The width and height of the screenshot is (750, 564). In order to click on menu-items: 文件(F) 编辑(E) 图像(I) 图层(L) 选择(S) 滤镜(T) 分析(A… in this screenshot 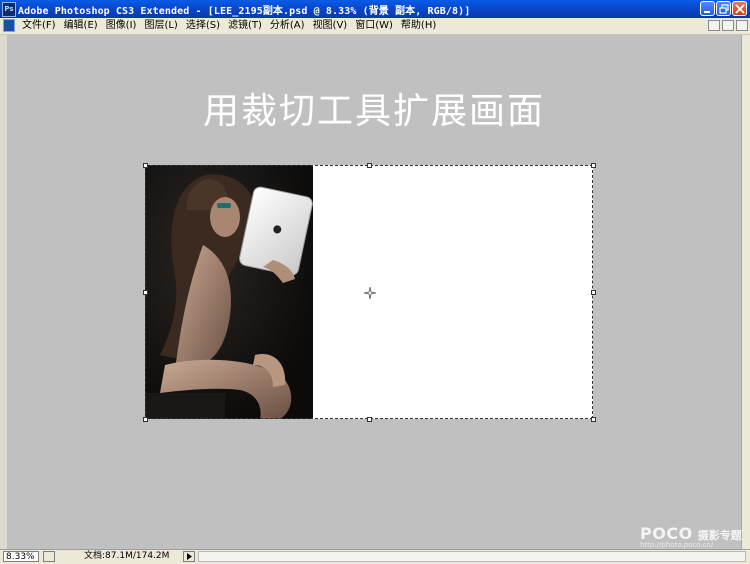, I will do `click(229, 26)`.